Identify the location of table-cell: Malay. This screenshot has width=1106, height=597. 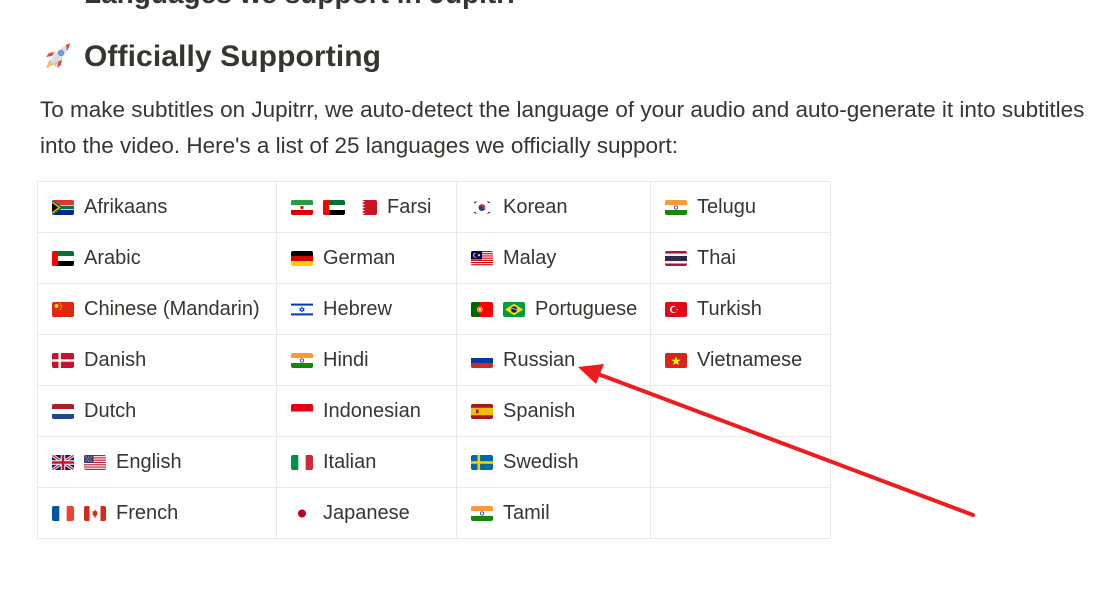
(553, 258).